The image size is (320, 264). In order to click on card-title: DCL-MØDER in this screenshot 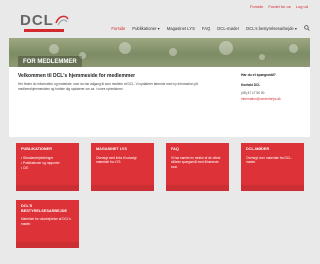, I will do `click(258, 149)`.